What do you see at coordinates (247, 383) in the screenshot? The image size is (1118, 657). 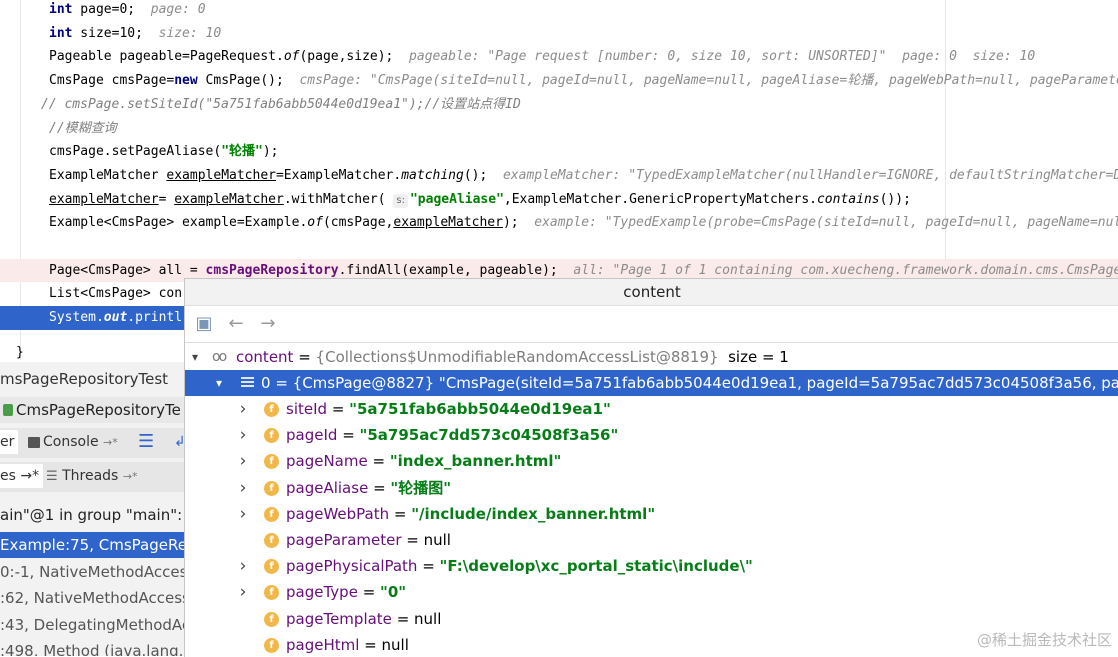 I see `list-element-icon` at bounding box center [247, 383].